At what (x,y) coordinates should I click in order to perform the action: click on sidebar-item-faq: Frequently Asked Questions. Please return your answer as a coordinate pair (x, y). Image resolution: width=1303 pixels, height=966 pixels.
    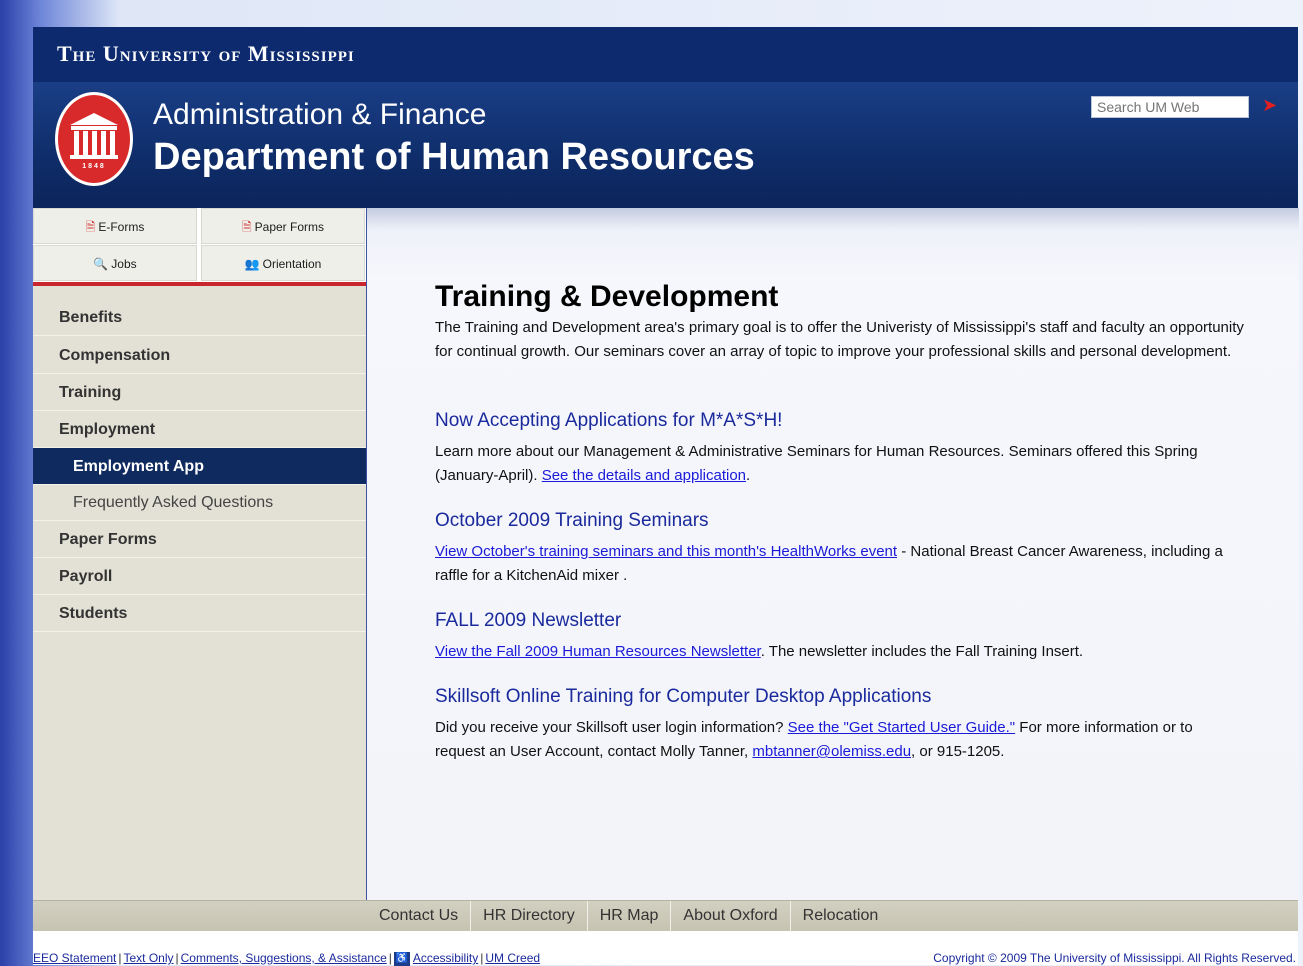
    Looking at the image, I should click on (199, 502).